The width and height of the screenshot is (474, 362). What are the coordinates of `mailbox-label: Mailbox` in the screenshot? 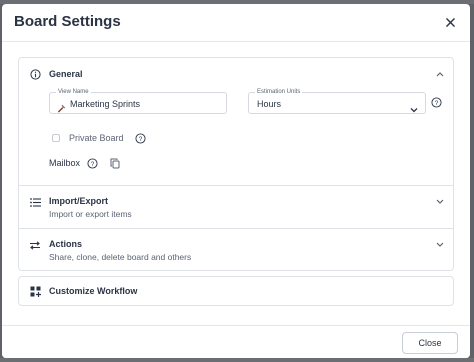 It's located at (65, 163).